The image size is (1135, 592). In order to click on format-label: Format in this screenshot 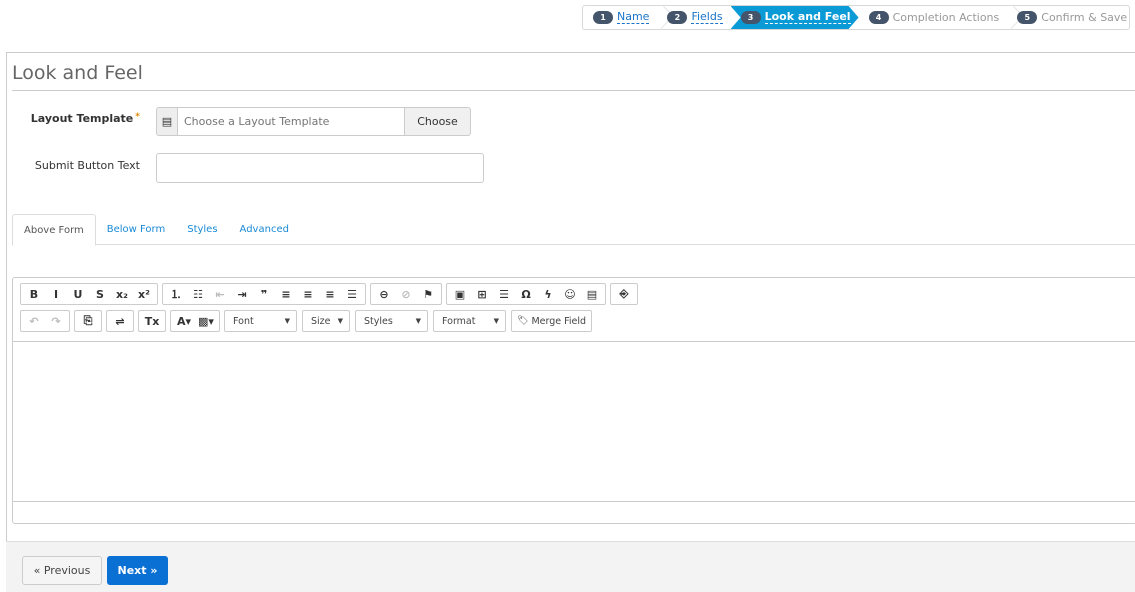, I will do `click(459, 321)`.